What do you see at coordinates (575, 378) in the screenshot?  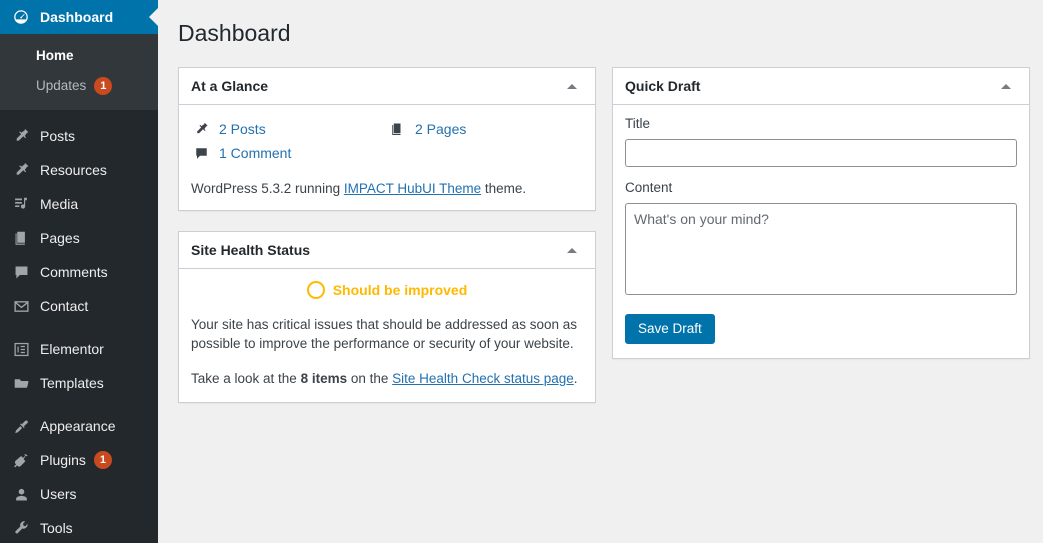 I see `cta-suffix: .` at bounding box center [575, 378].